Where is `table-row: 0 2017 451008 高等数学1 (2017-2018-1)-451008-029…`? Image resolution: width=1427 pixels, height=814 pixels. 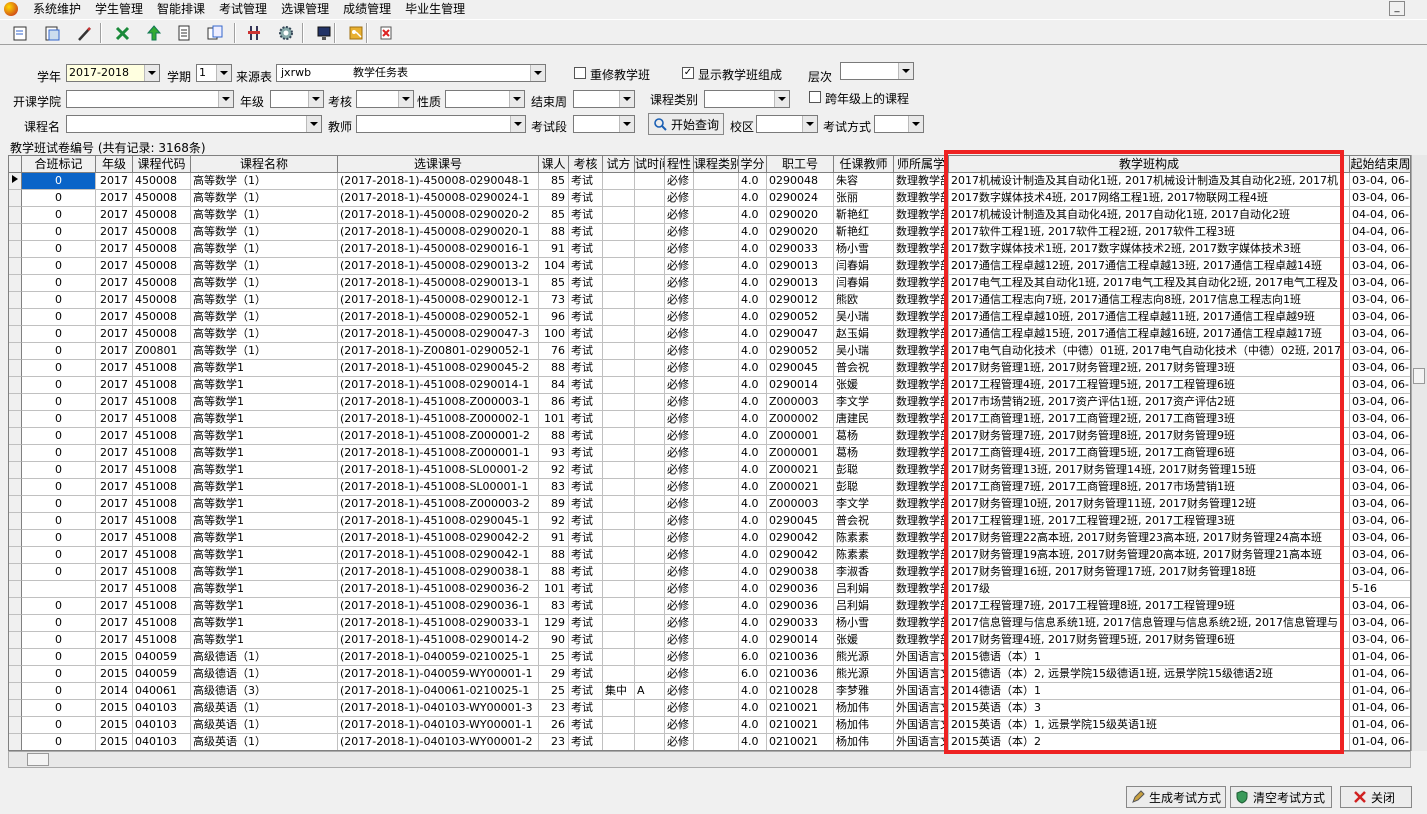
table-row: 0 2017 451008 高等数学1 (2017-2018-1)-451008-029… is located at coordinates (709, 555).